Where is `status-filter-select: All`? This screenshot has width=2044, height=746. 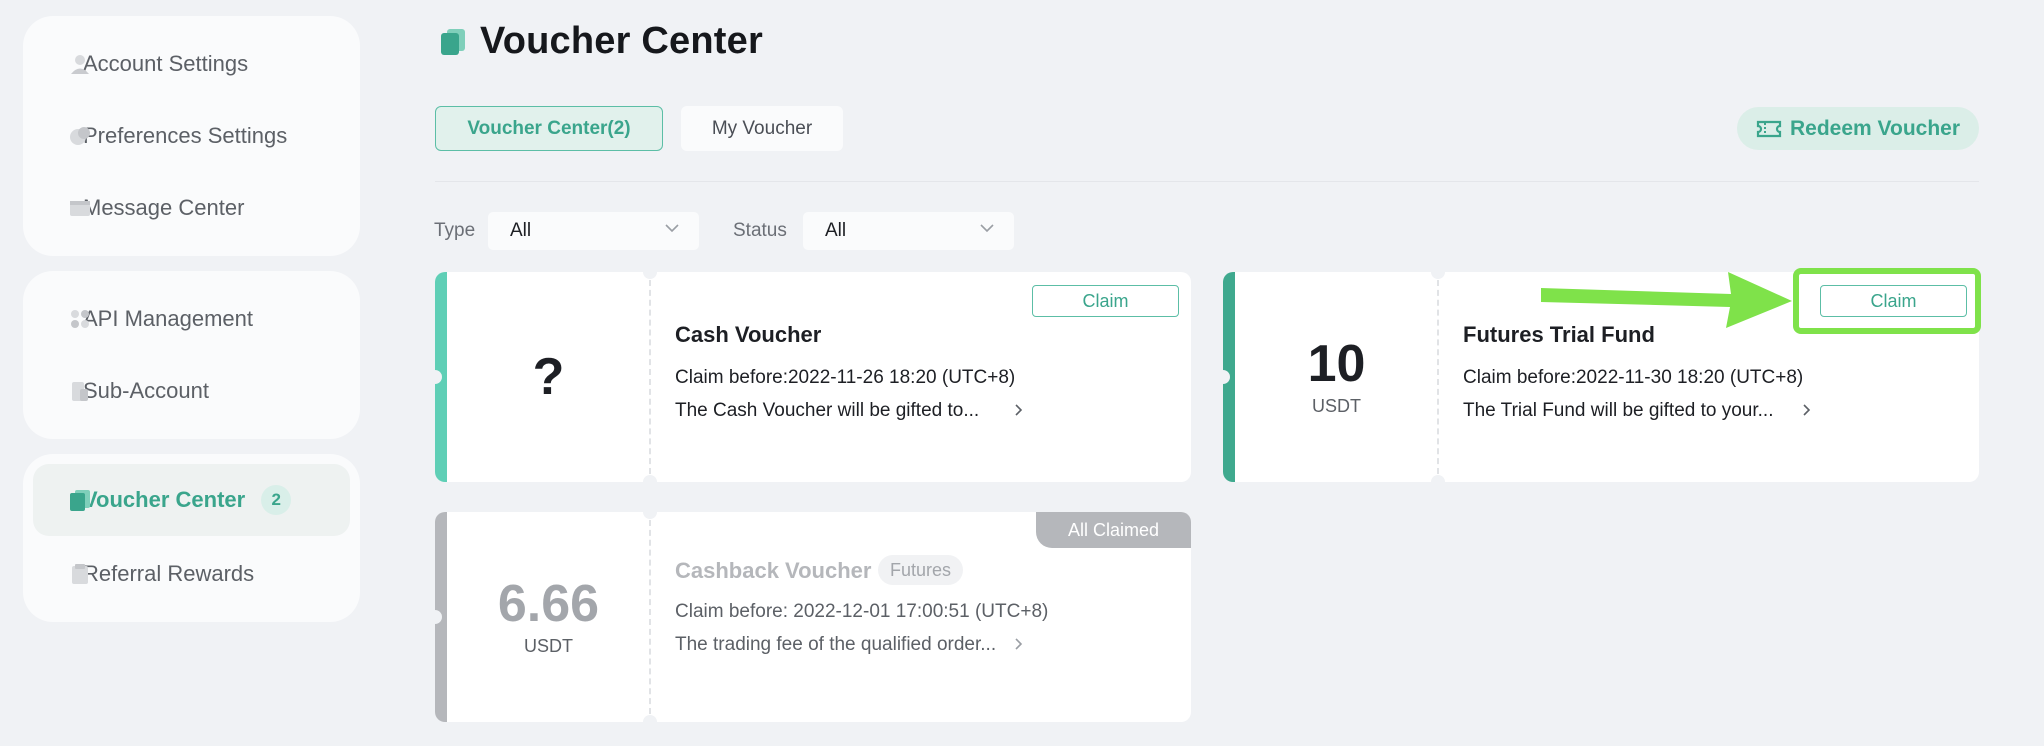
status-filter-select: All is located at coordinates (908, 231).